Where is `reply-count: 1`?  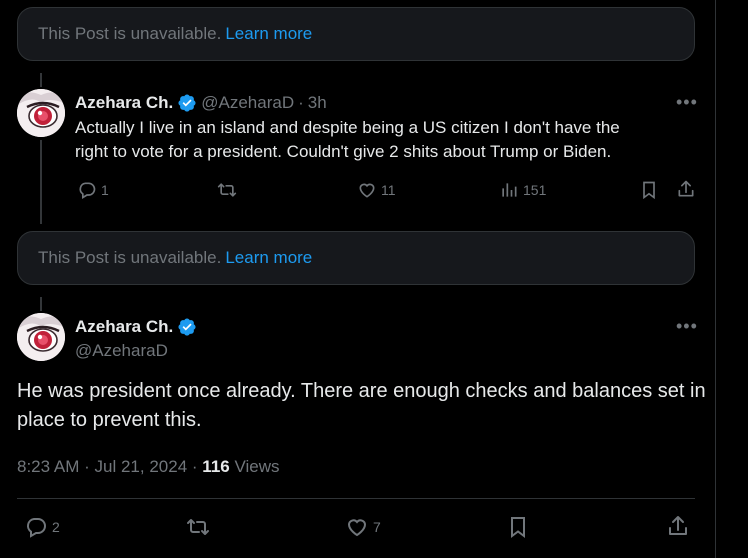
reply-count: 1 is located at coordinates (105, 190).